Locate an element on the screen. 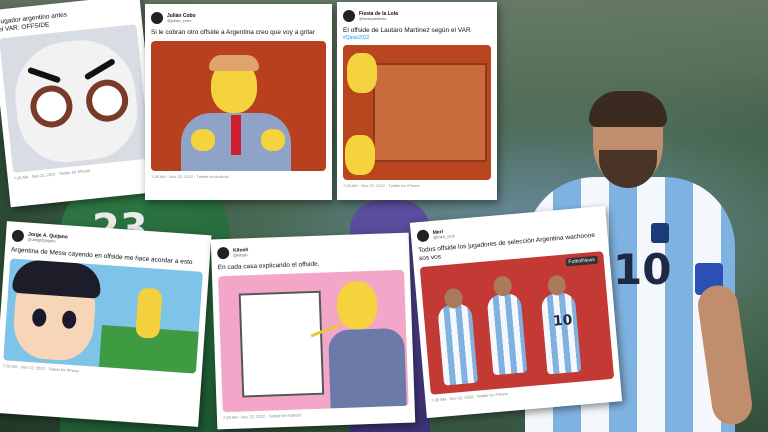 Image resolution: width=768 pixels, height=432 pixels. tweet-image-mascot is located at coordinates (75, 99).